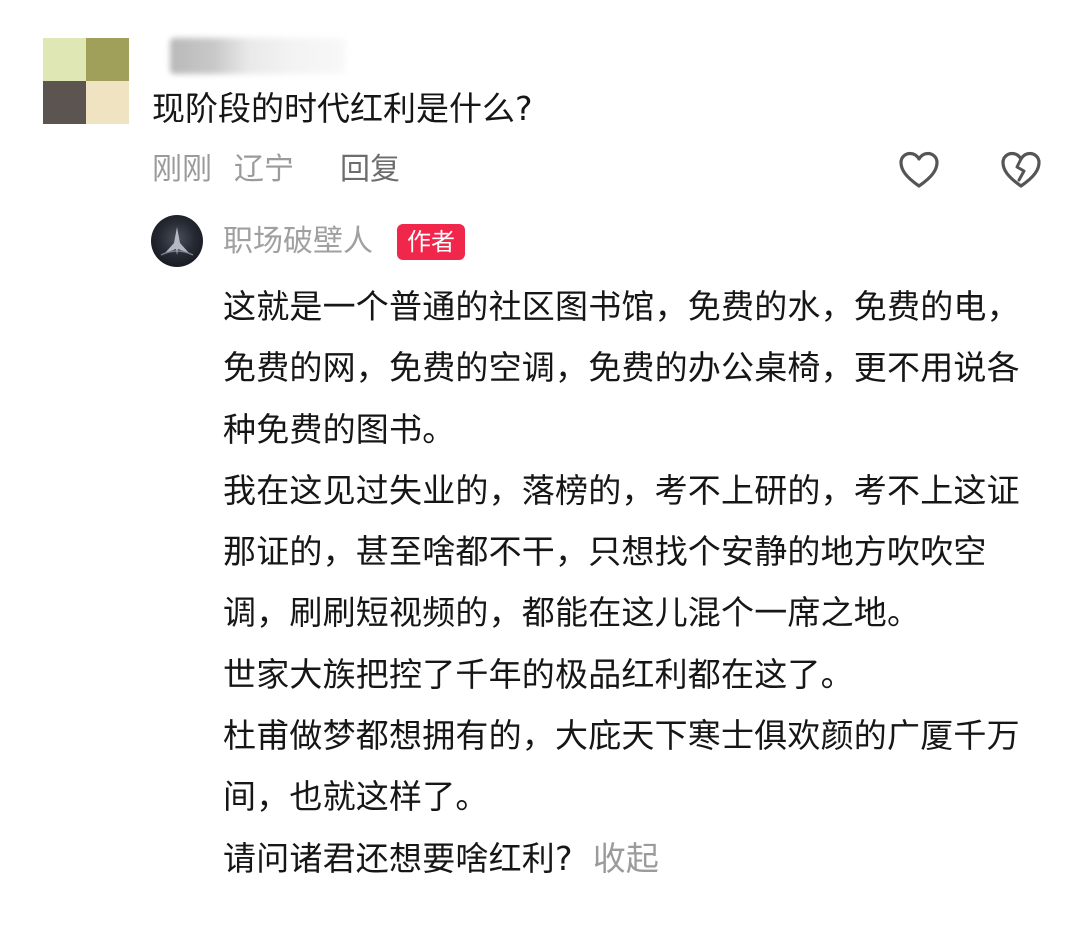 The width and height of the screenshot is (1080, 945). Describe the element at coordinates (1021, 170) in the screenshot. I see `broken-heart-icon` at that location.